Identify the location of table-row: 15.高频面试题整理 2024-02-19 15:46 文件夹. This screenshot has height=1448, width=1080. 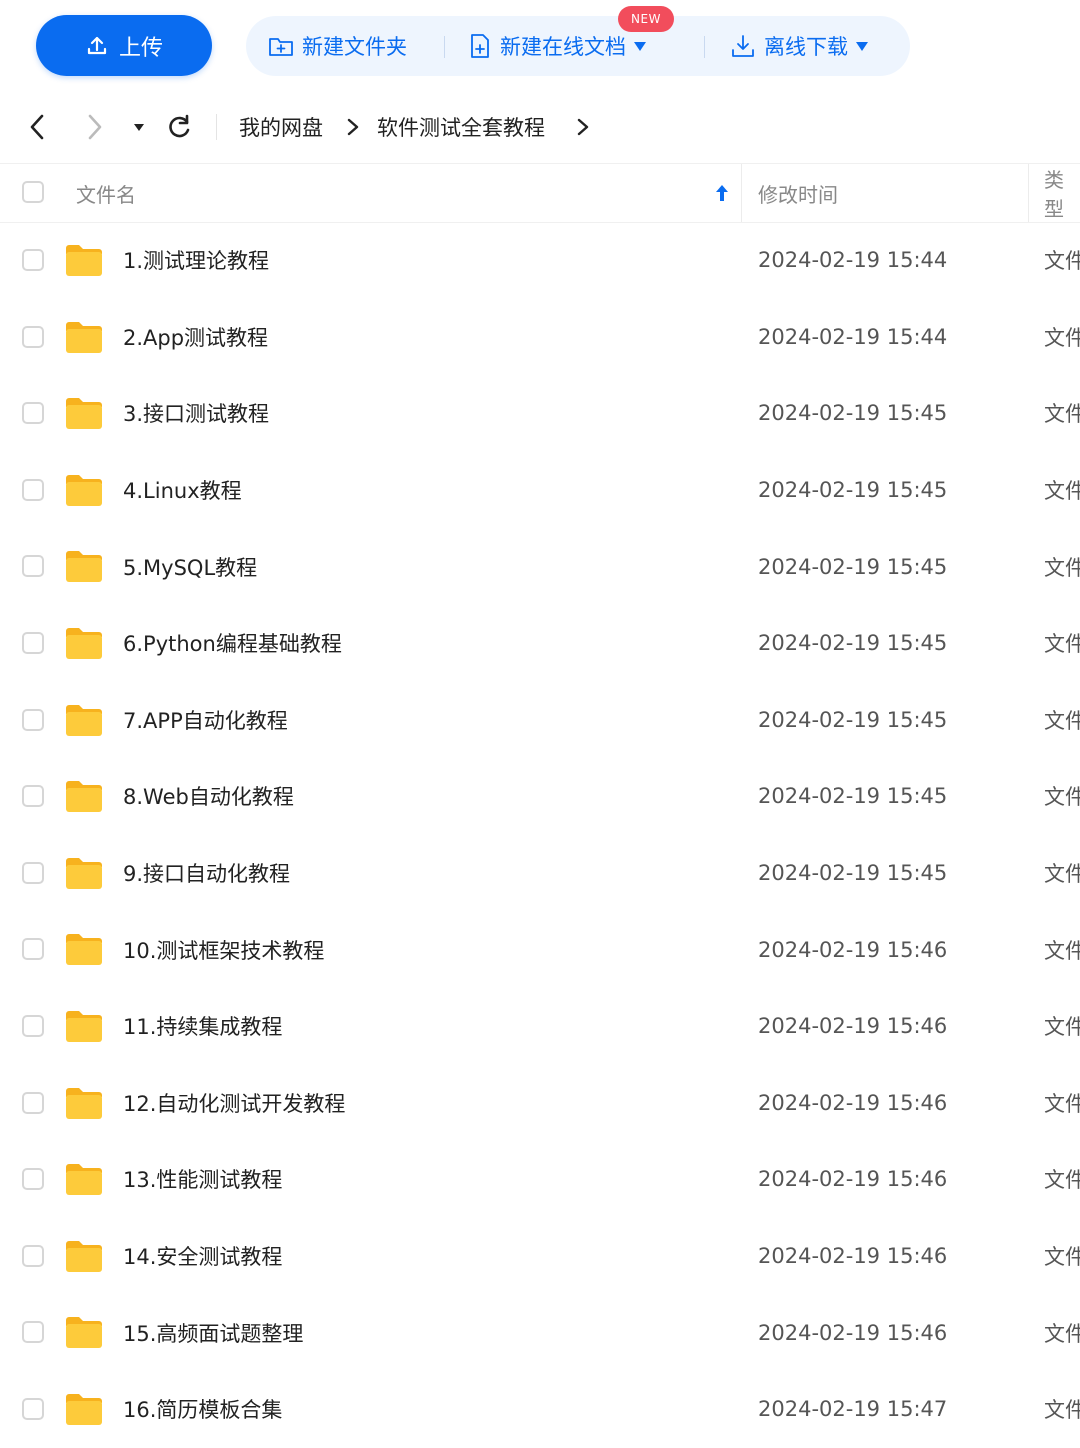
(540, 1332).